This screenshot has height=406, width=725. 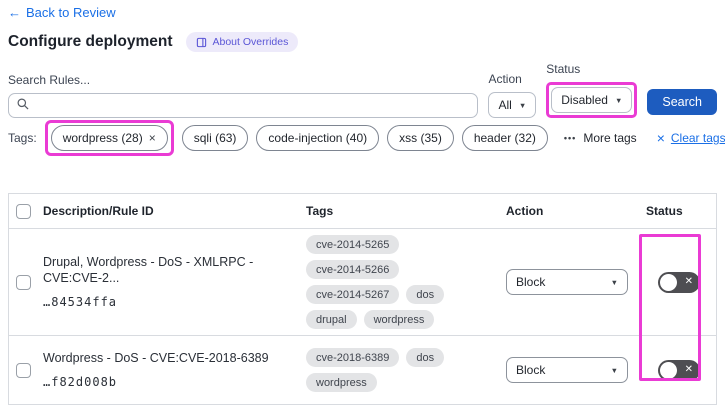 I want to click on status-filter-label: Status, so click(x=563, y=69).